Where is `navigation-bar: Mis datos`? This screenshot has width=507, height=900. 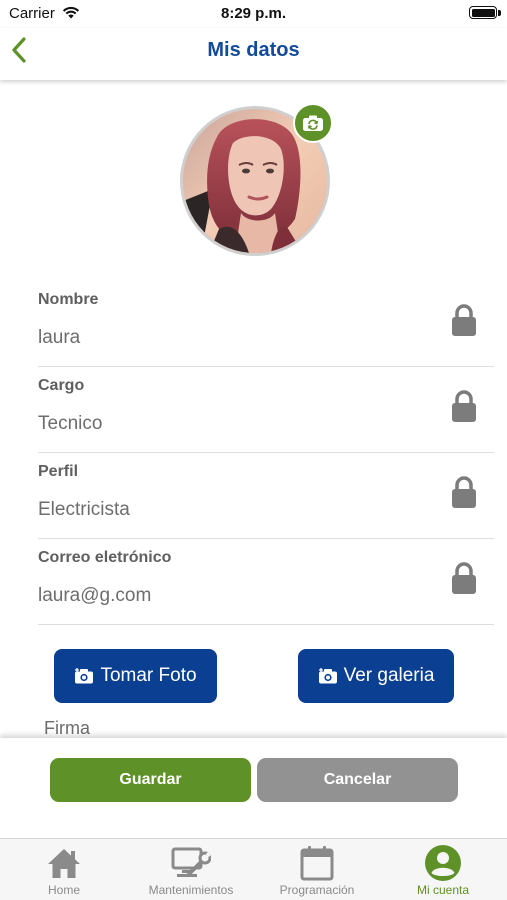
navigation-bar: Mis datos is located at coordinates (253, 54).